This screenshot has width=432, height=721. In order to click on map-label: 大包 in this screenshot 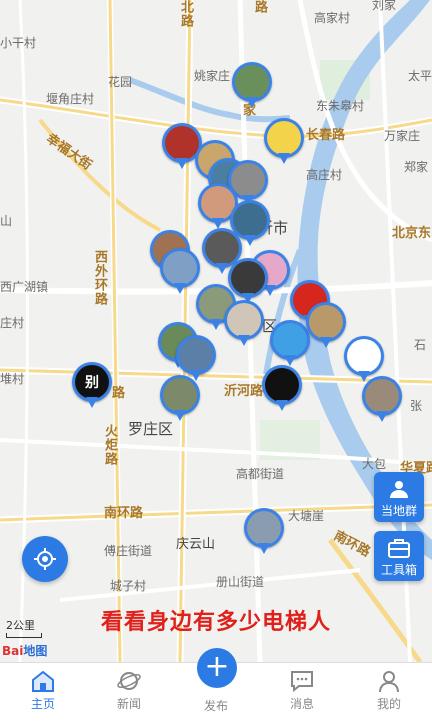, I will do `click(374, 464)`.